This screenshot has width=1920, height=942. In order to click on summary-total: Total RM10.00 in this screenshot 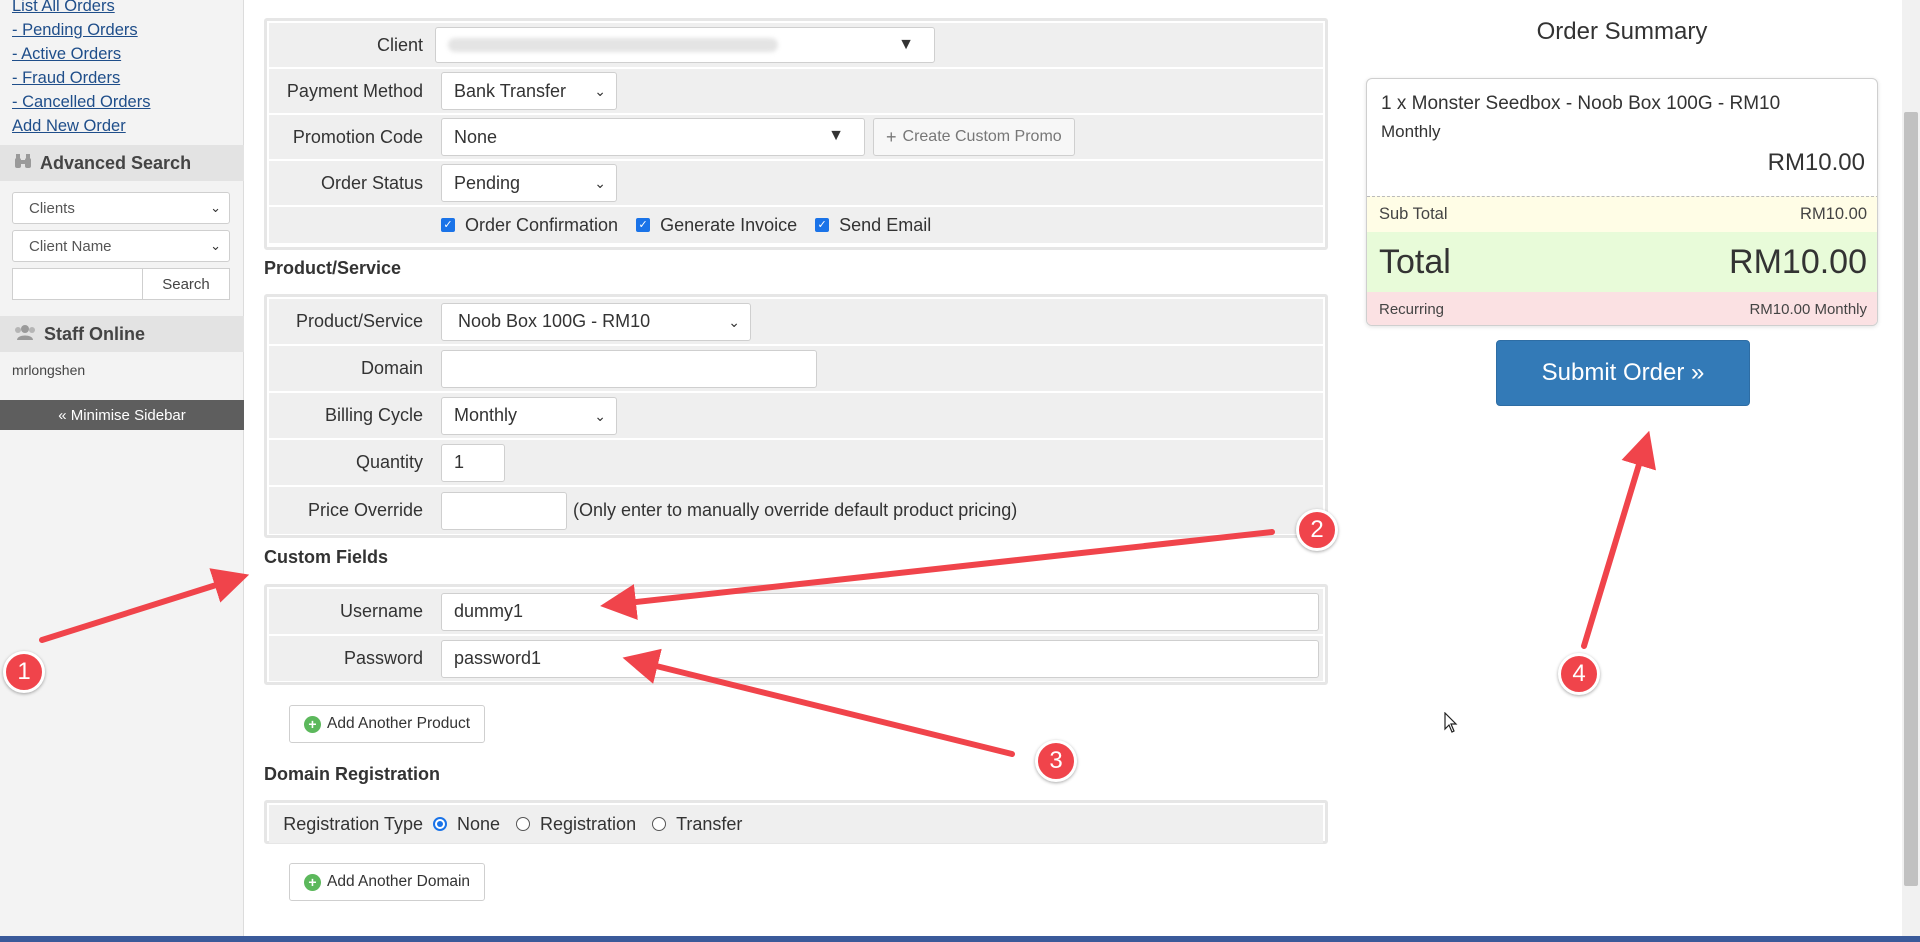, I will do `click(1622, 262)`.